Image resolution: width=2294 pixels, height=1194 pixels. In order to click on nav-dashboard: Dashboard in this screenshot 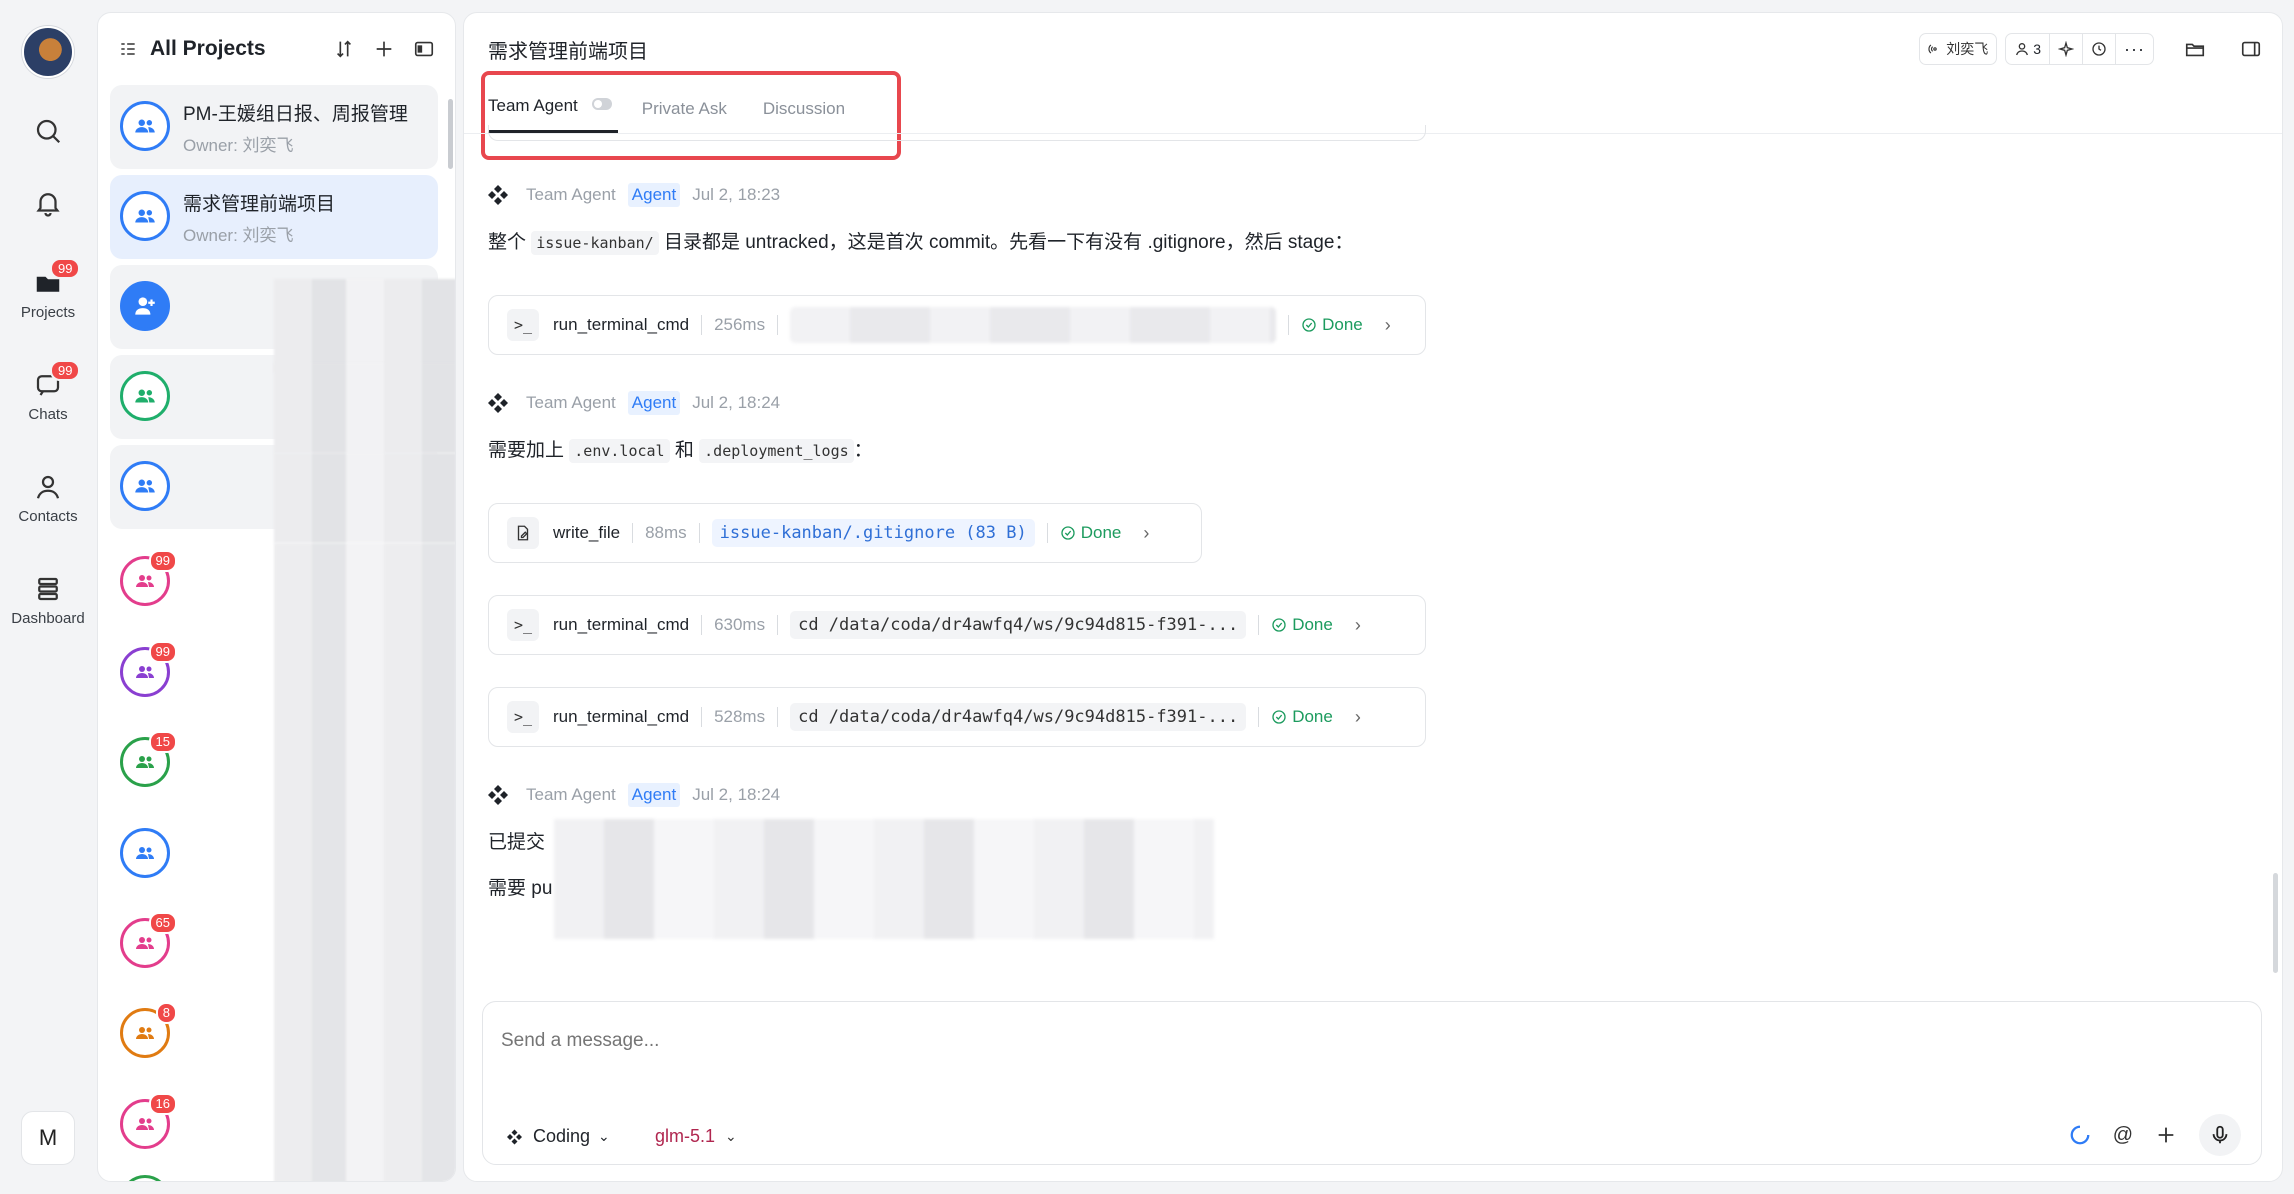, I will do `click(48, 600)`.